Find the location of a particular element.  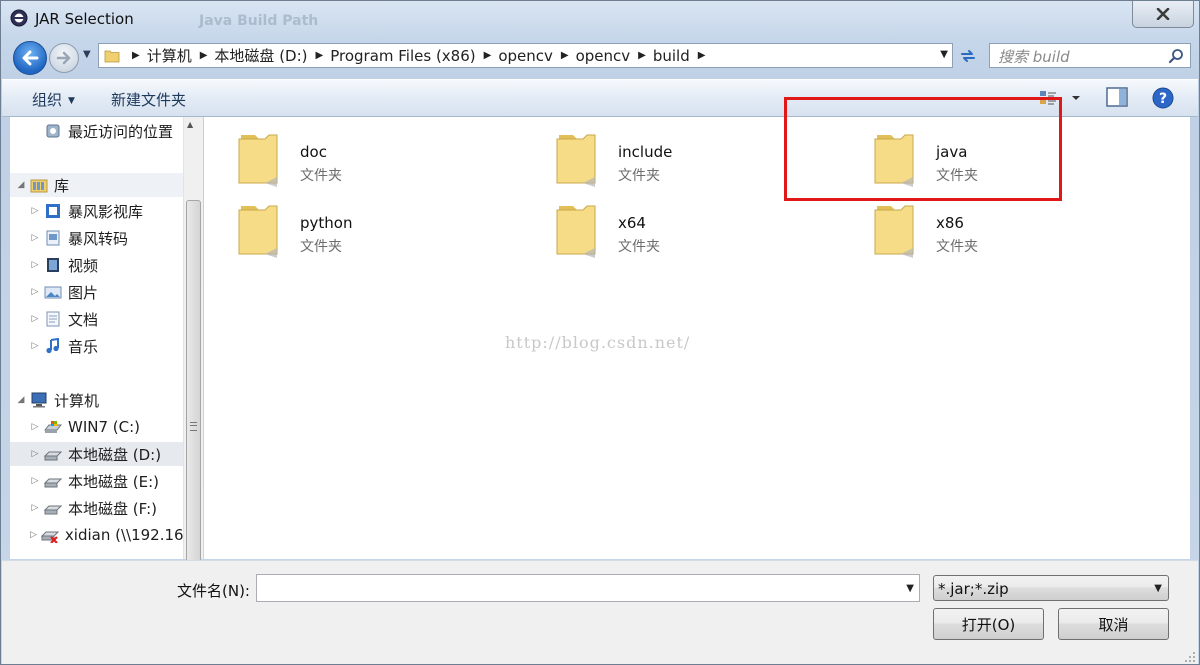

folder-item-x86: x86 文件夹 is located at coordinates (995, 226).